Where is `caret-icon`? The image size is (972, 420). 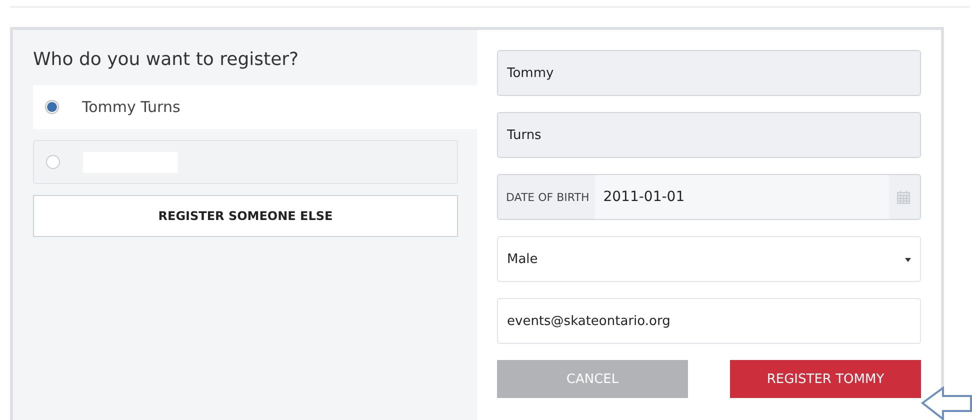
caret-icon is located at coordinates (908, 260).